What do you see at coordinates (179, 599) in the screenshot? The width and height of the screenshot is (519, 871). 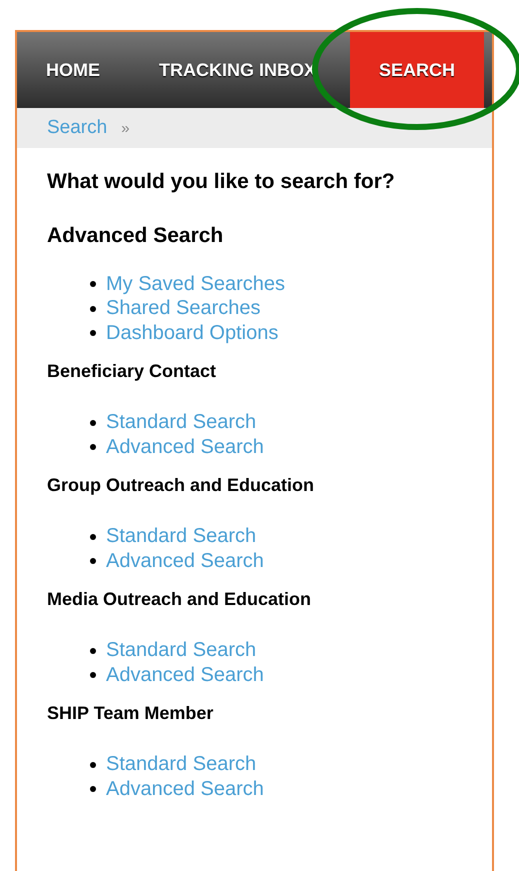 I see `section-heading: Media Outreach and Education` at bounding box center [179, 599].